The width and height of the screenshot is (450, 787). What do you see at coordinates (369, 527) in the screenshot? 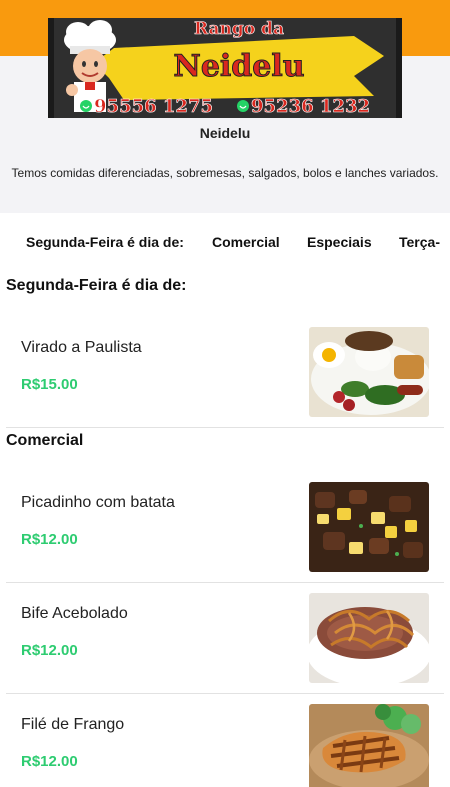
I see `item-photo-picadinho` at bounding box center [369, 527].